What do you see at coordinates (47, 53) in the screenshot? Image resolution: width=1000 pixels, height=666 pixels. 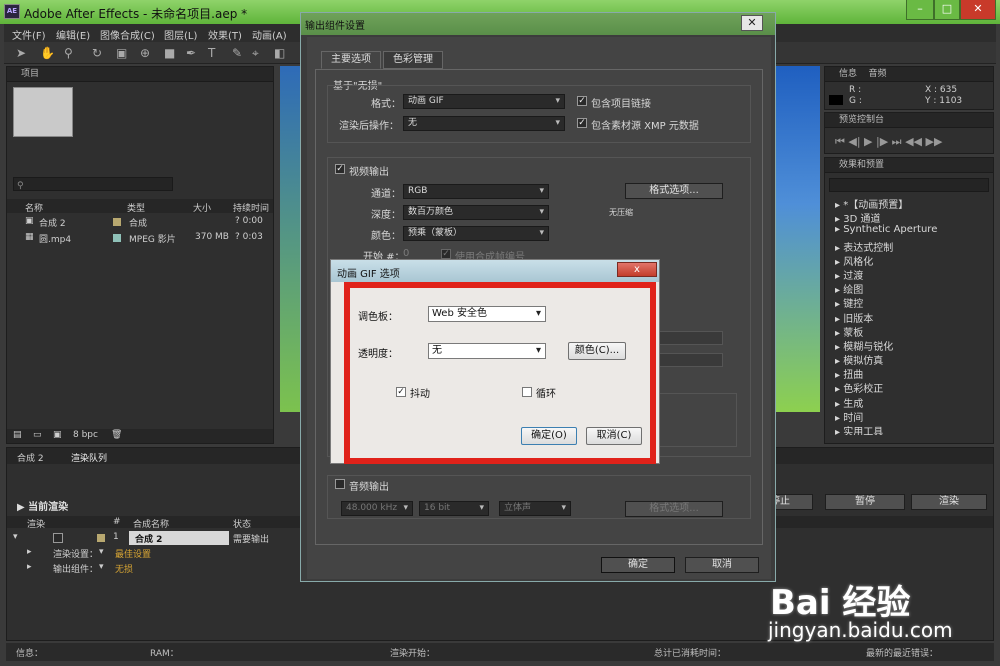 I see `hand-tool-icon: ✋` at bounding box center [47, 53].